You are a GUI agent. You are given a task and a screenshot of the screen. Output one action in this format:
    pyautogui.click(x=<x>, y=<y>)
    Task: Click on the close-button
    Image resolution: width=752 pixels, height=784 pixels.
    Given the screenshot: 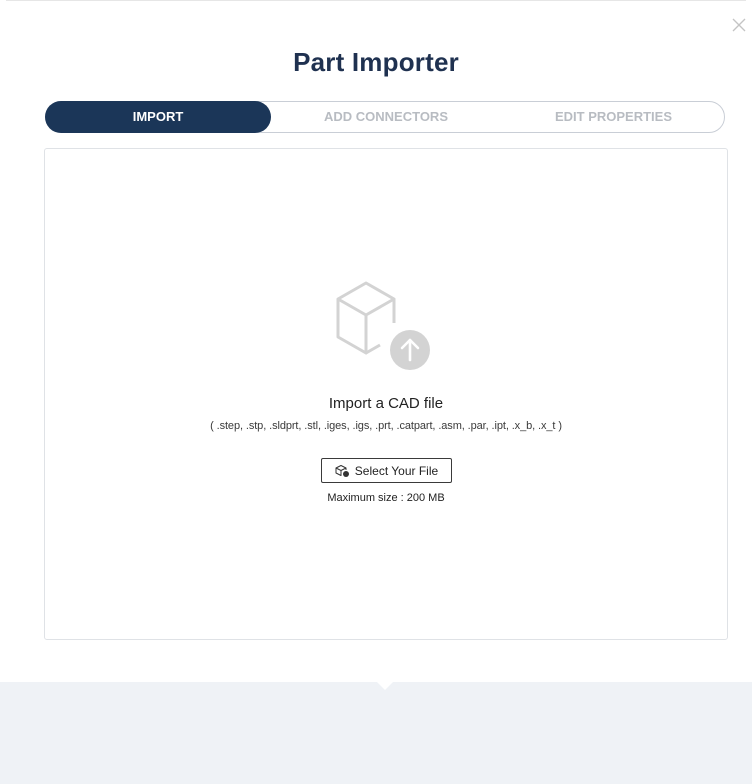 What is the action you would take?
    pyautogui.click(x=739, y=25)
    